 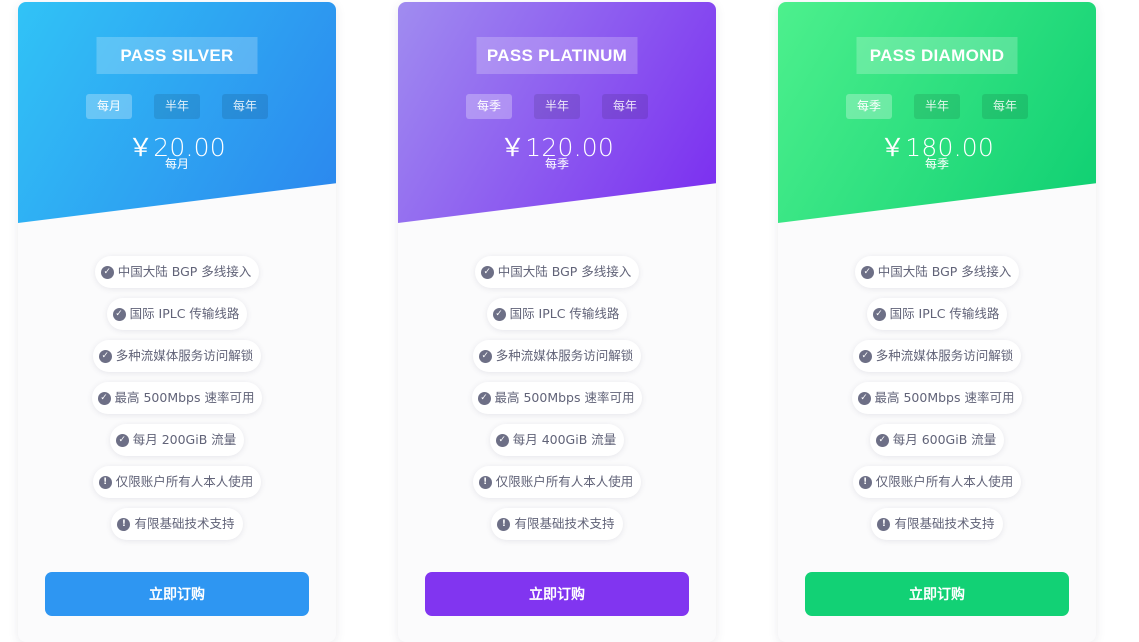 I want to click on billing-cycle-tabs: 每月 半年 每年, so click(x=177, y=106).